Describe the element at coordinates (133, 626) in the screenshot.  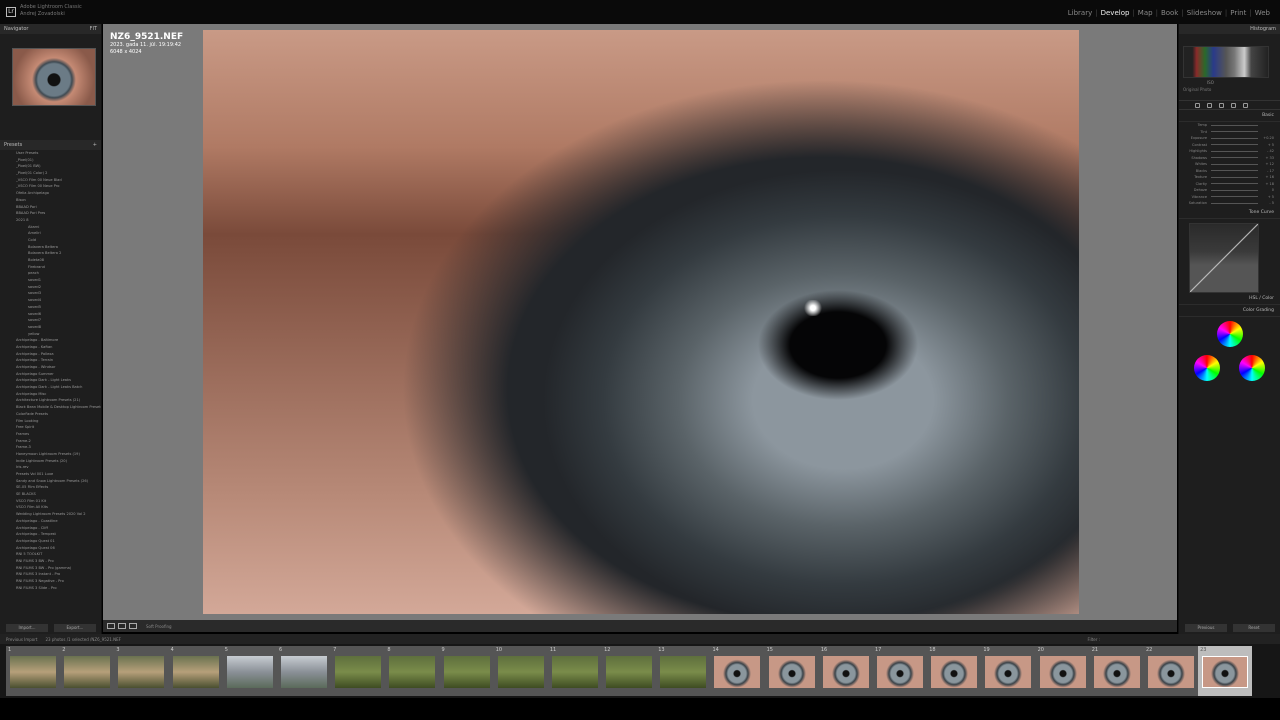
I see `before-after-icon` at that location.